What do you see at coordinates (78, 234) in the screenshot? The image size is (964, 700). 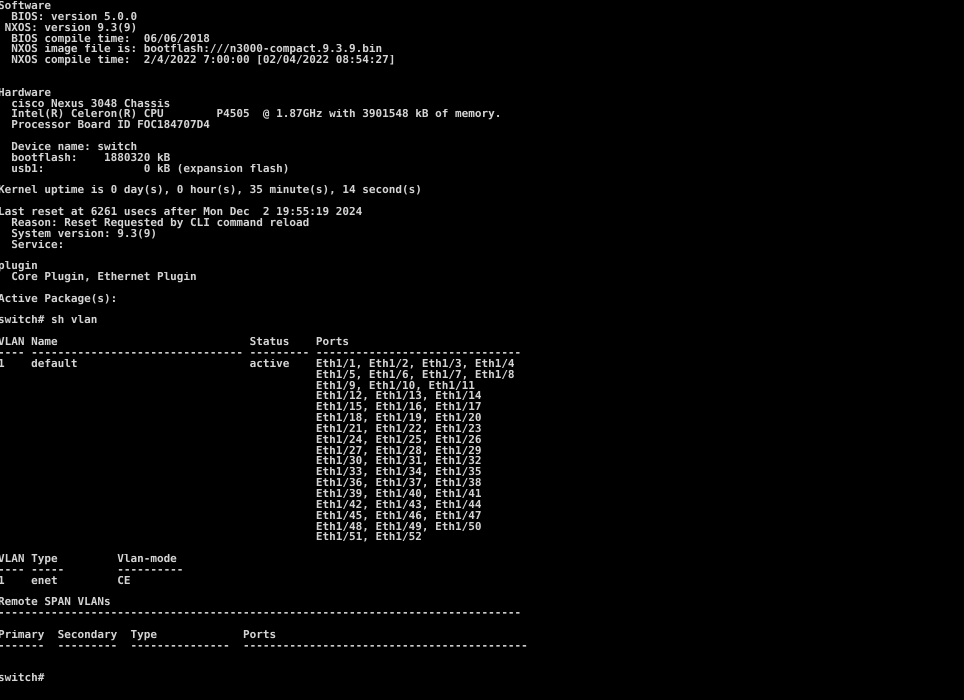 I see `terminal-line: System version: 9.3(9)` at bounding box center [78, 234].